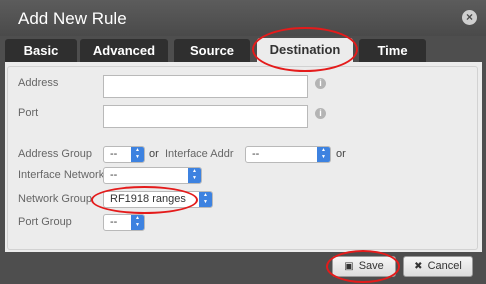  What do you see at coordinates (55, 199) in the screenshot?
I see `network-group-label: Network Group` at bounding box center [55, 199].